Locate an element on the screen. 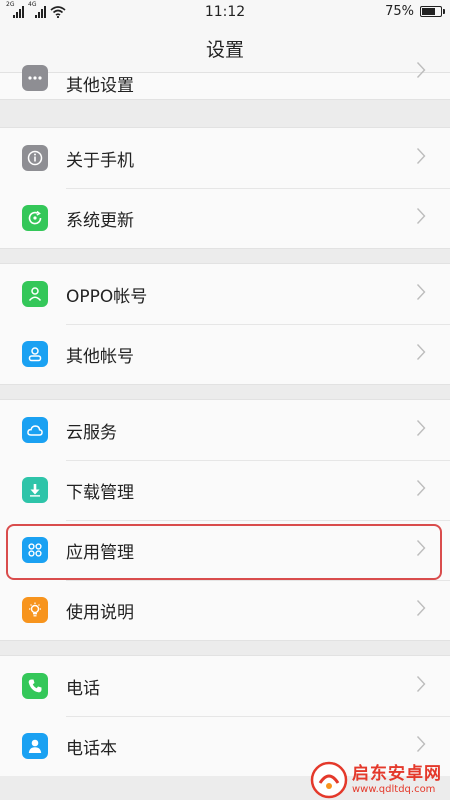 The height and width of the screenshot is (800, 450). settings-item-label: 系统更新 is located at coordinates (100, 220).